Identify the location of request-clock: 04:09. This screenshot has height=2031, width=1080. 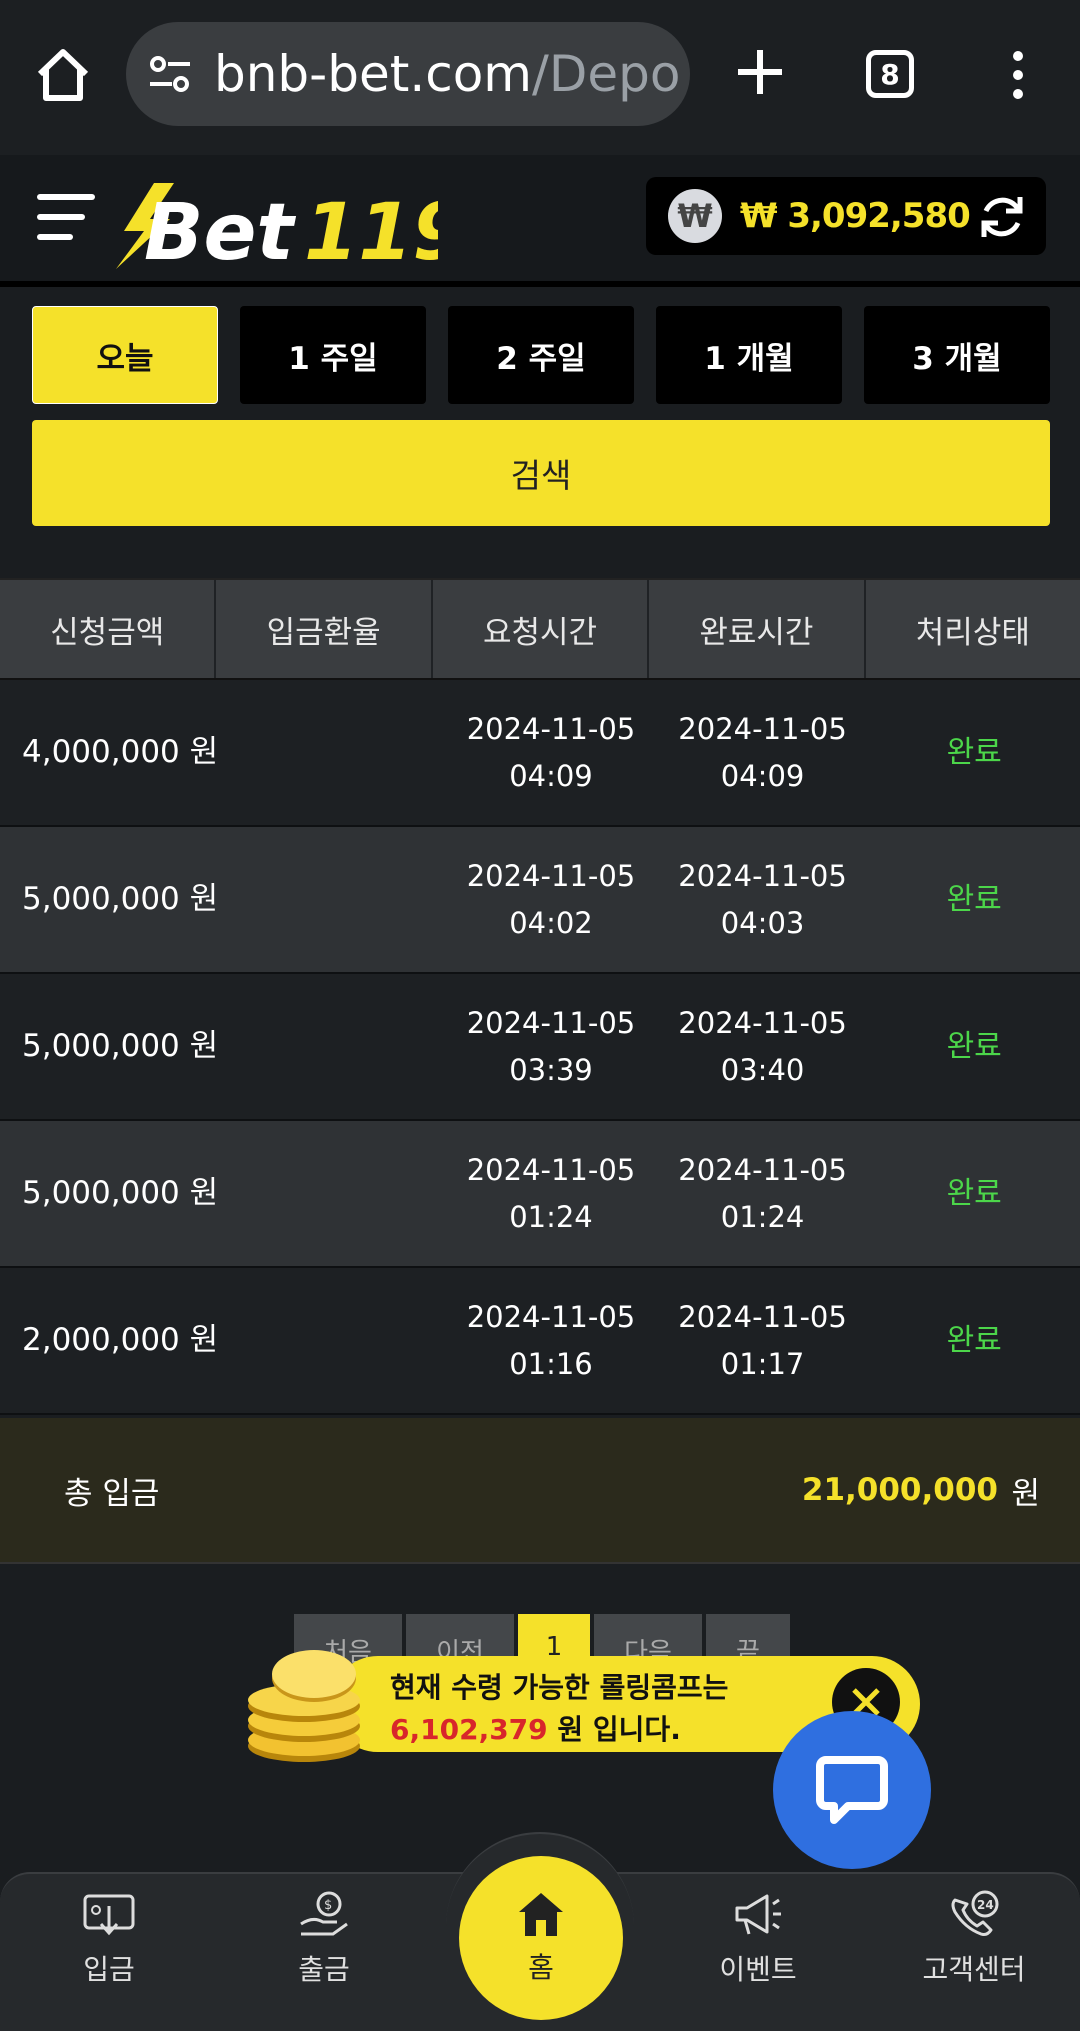
(551, 775).